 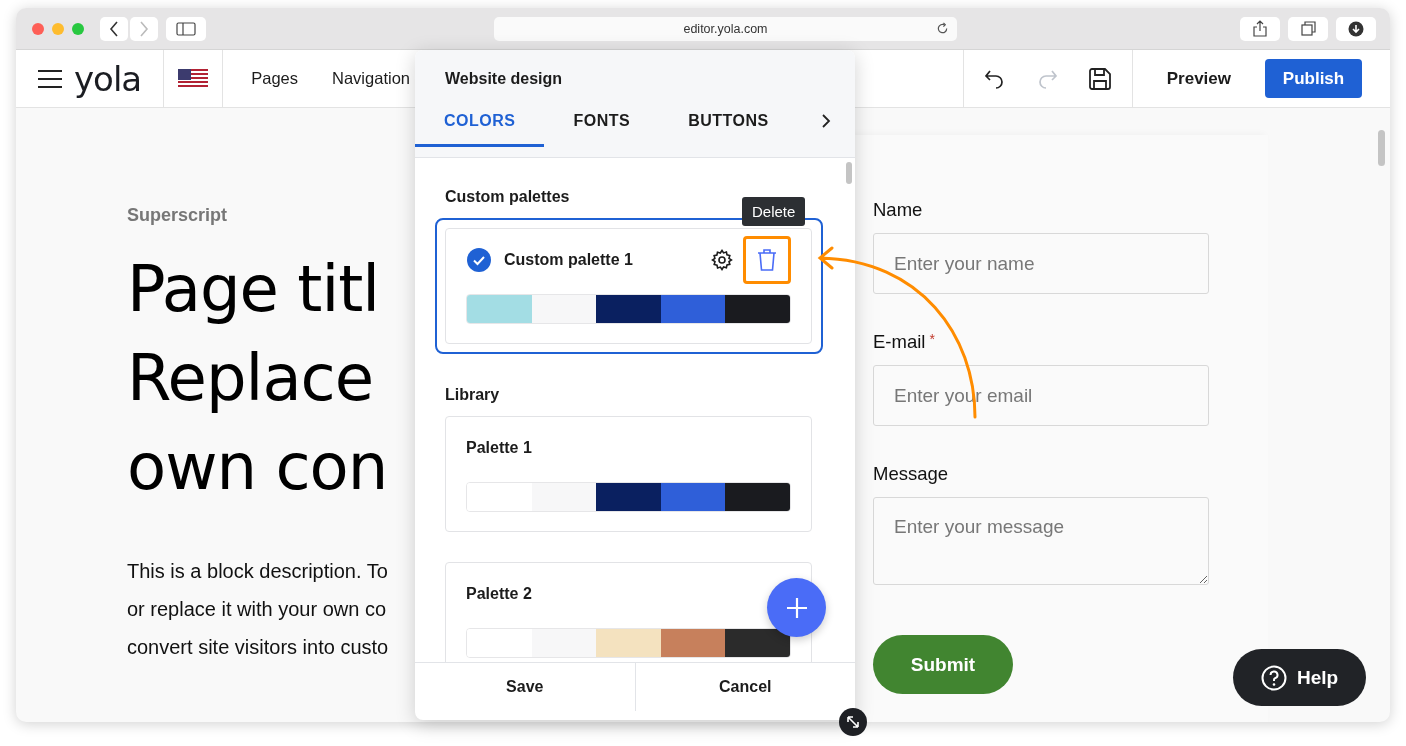 What do you see at coordinates (628, 474) in the screenshot?
I see `palette-card: Palette 1` at bounding box center [628, 474].